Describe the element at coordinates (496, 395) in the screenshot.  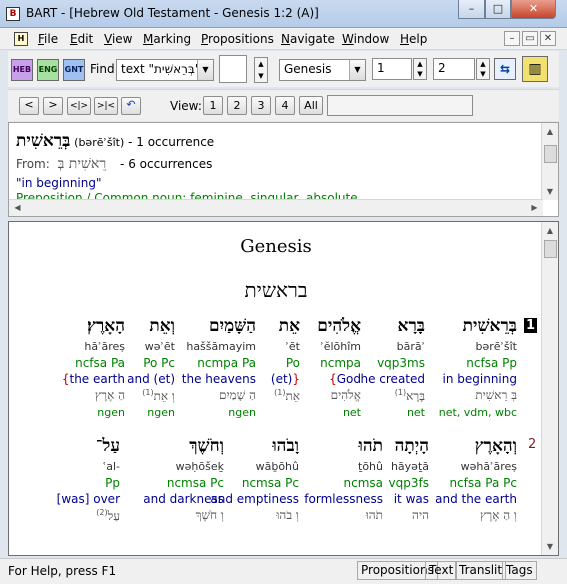
I see `lexeme-text: בְּ רֵאשִׁית` at that location.